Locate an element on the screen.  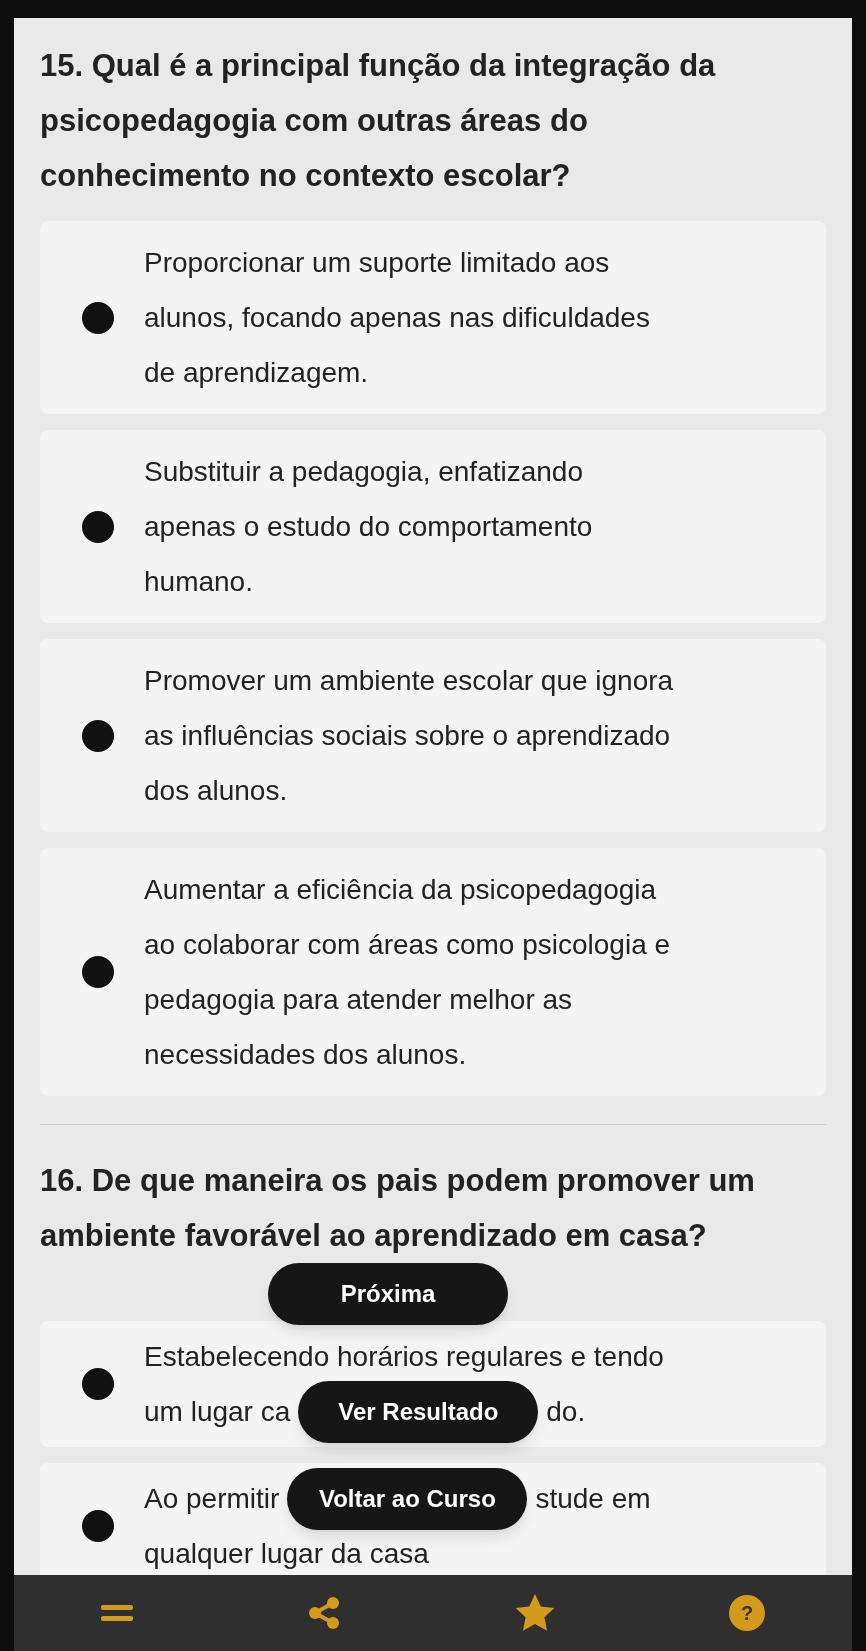
option-text: alunos, focando apenas nas dificuldades is located at coordinates (397, 317).